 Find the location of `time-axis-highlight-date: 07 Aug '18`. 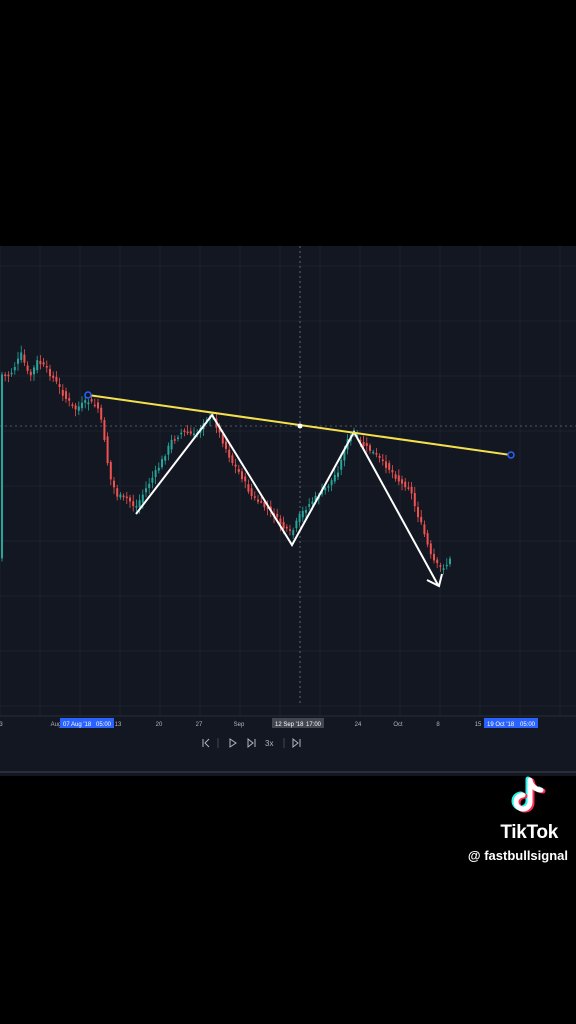

time-axis-highlight-date: 07 Aug '18 is located at coordinates (77, 725).